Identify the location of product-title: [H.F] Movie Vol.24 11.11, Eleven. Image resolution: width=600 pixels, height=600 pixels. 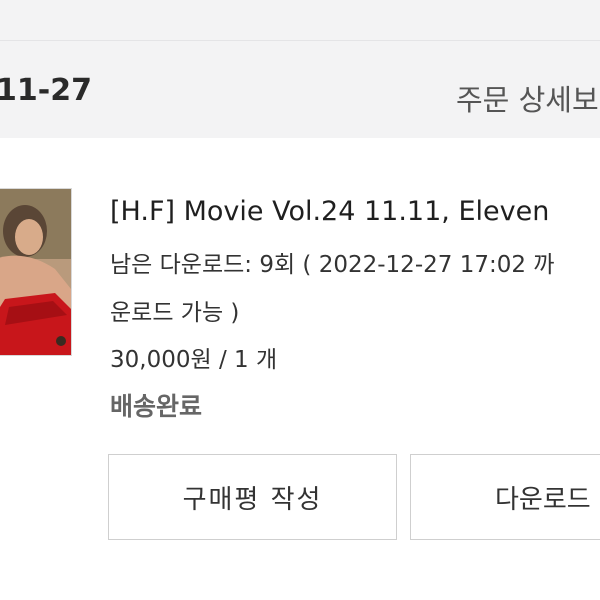
(329, 211).